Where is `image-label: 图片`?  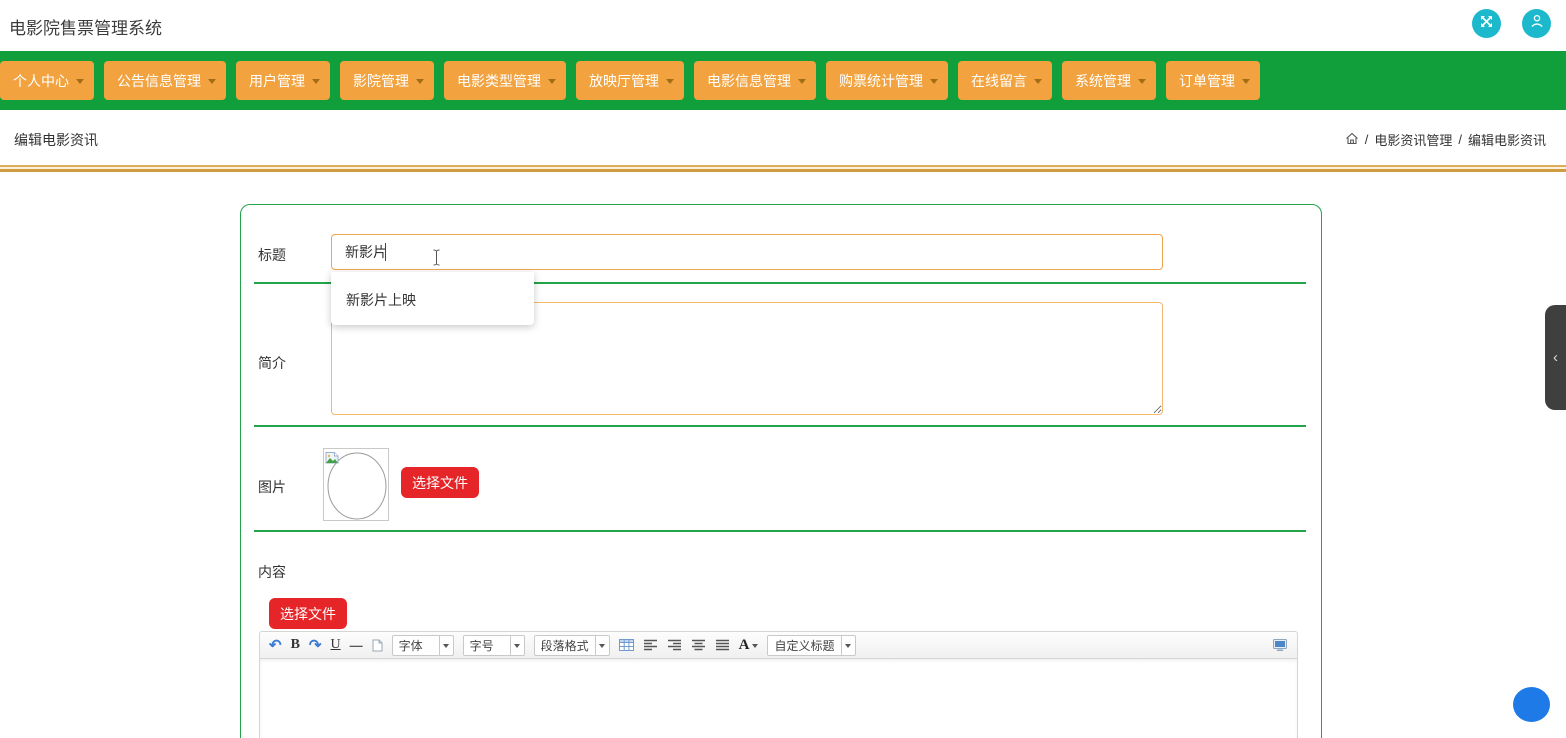
image-label: 图片 is located at coordinates (272, 487).